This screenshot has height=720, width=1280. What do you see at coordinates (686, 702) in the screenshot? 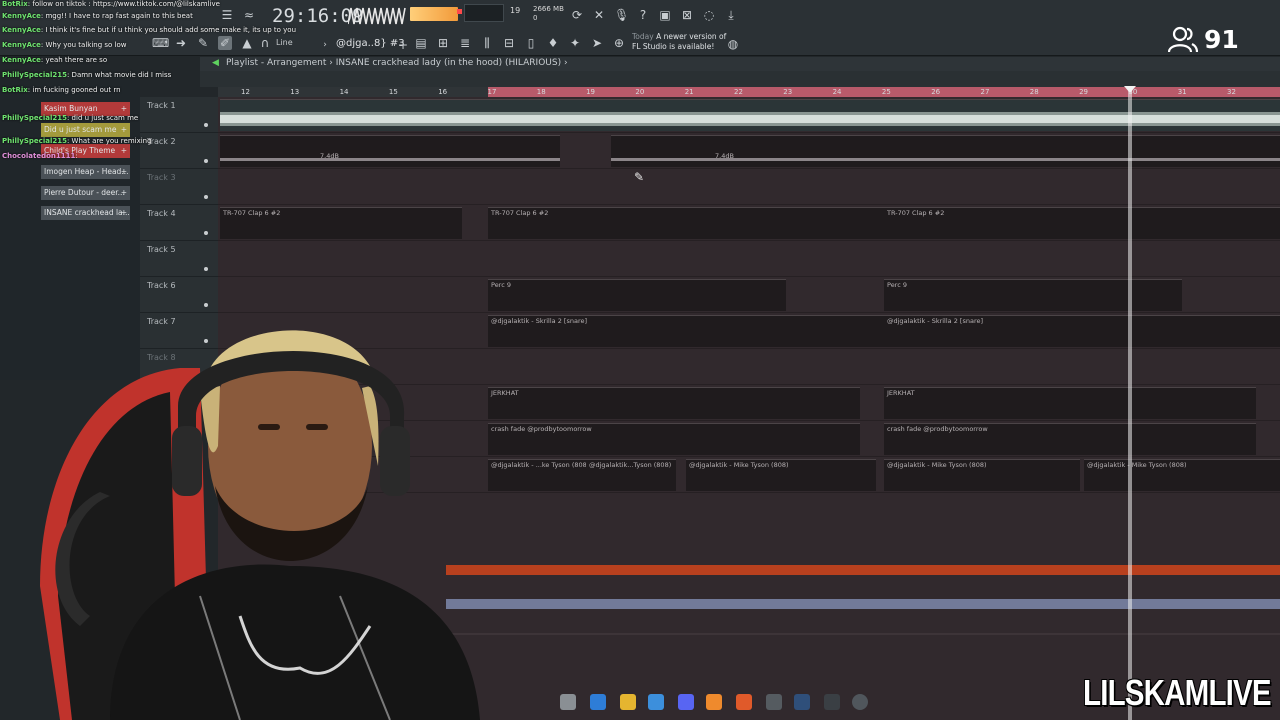
I see `discord-icon` at bounding box center [686, 702].